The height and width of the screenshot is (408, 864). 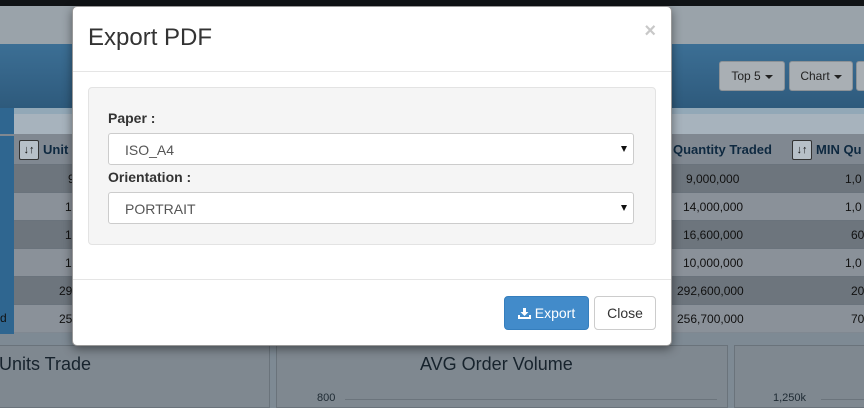 What do you see at coordinates (372, 312) in the screenshot?
I see `dialog-footer: Export Close` at bounding box center [372, 312].